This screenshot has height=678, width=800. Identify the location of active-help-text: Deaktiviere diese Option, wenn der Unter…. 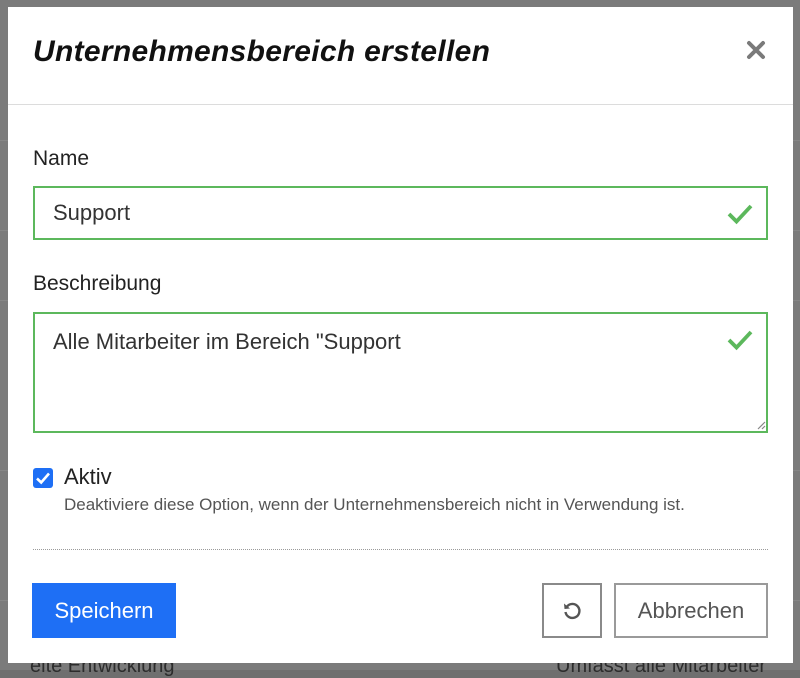
(374, 504).